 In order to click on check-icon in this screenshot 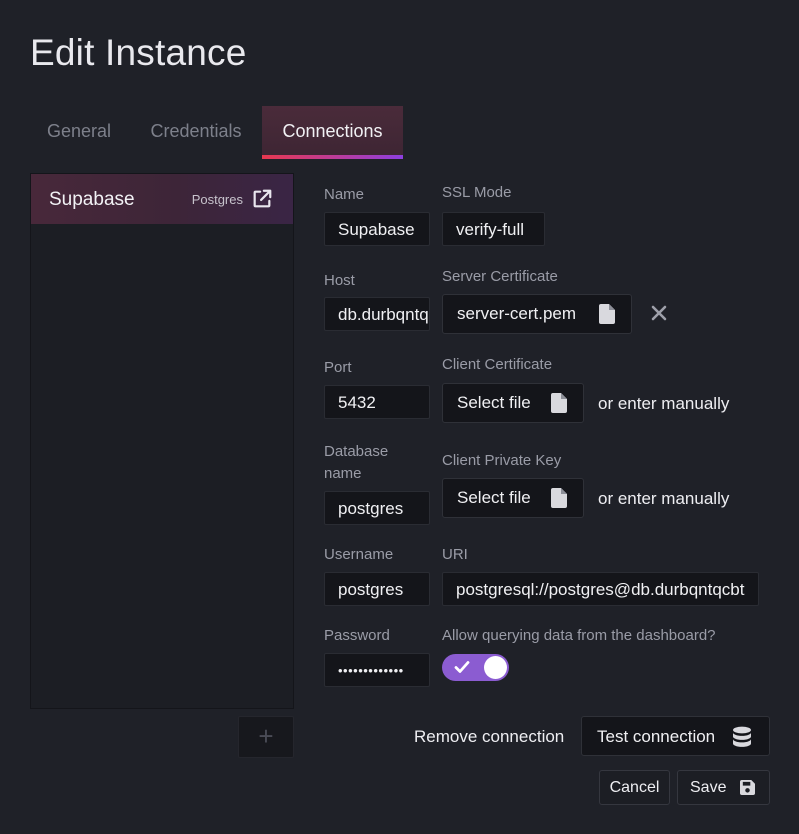, I will do `click(462, 667)`.